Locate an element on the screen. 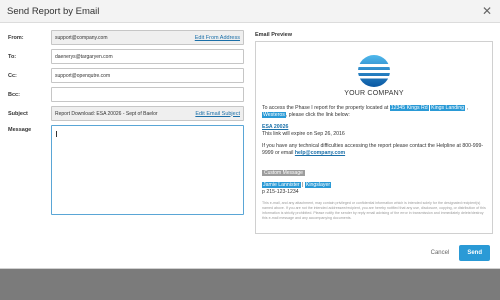 Image resolution: width=500 pixels, height=300 pixels. from-field: support@company.com Edit From Address is located at coordinates (147, 37).